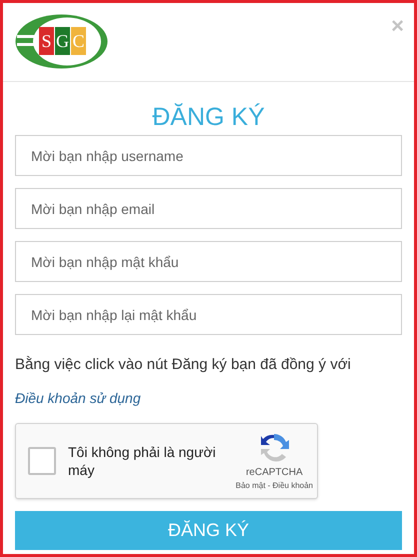  Describe the element at coordinates (208, 261) in the screenshot. I see `input-field: Mời bạn nhập mật khẩu` at that location.